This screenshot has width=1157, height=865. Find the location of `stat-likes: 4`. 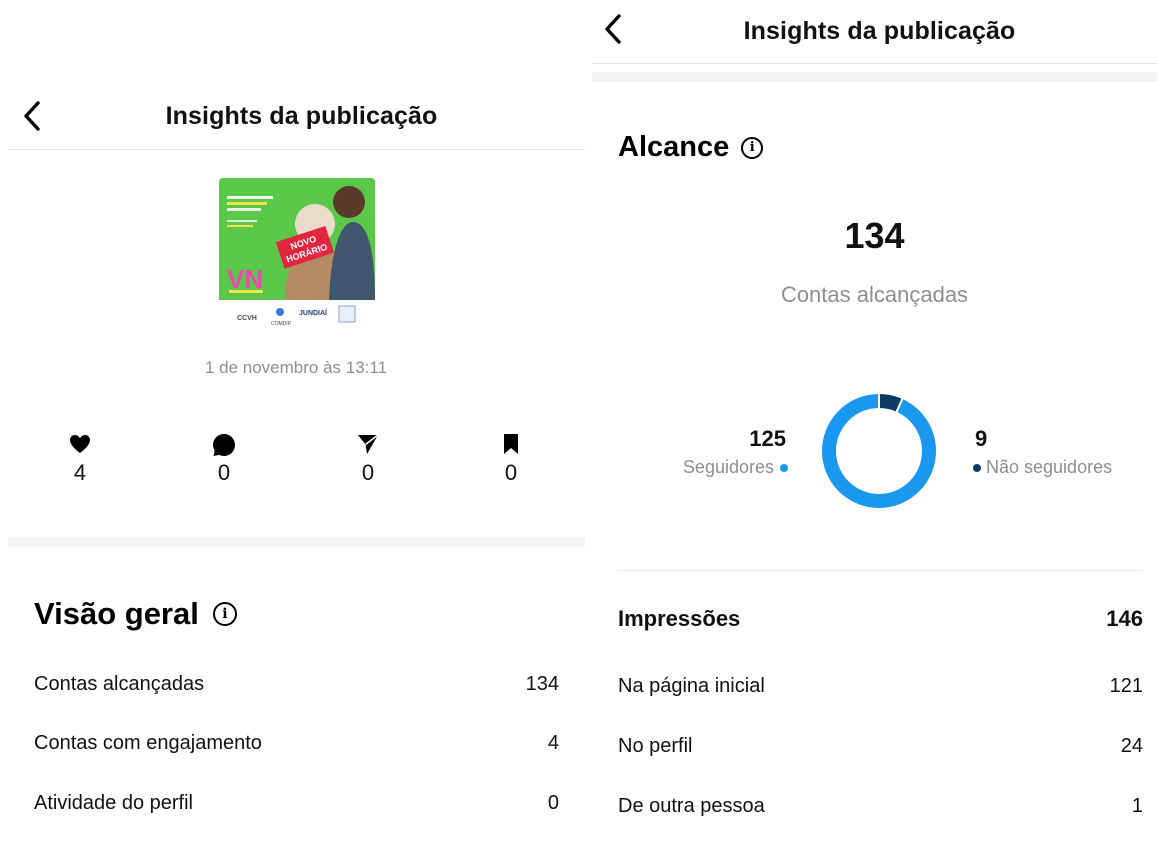

stat-likes: 4 is located at coordinates (80, 459).